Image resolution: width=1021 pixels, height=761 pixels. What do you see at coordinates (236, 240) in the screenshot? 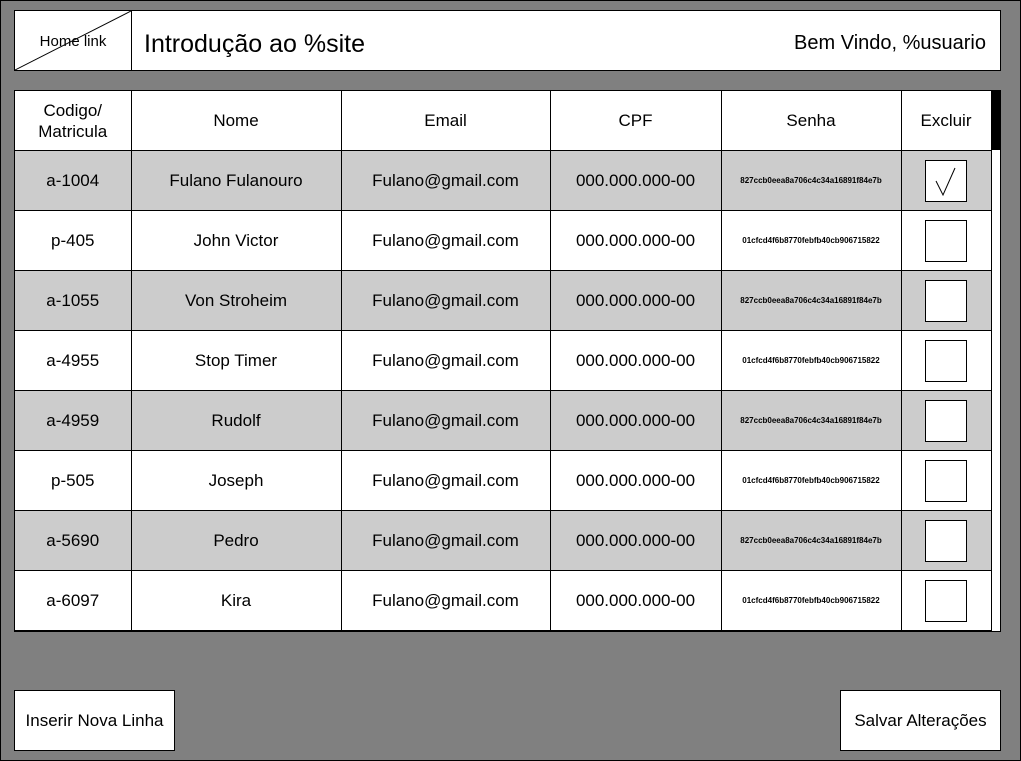
I see `cell-name: John Victor` at bounding box center [236, 240].